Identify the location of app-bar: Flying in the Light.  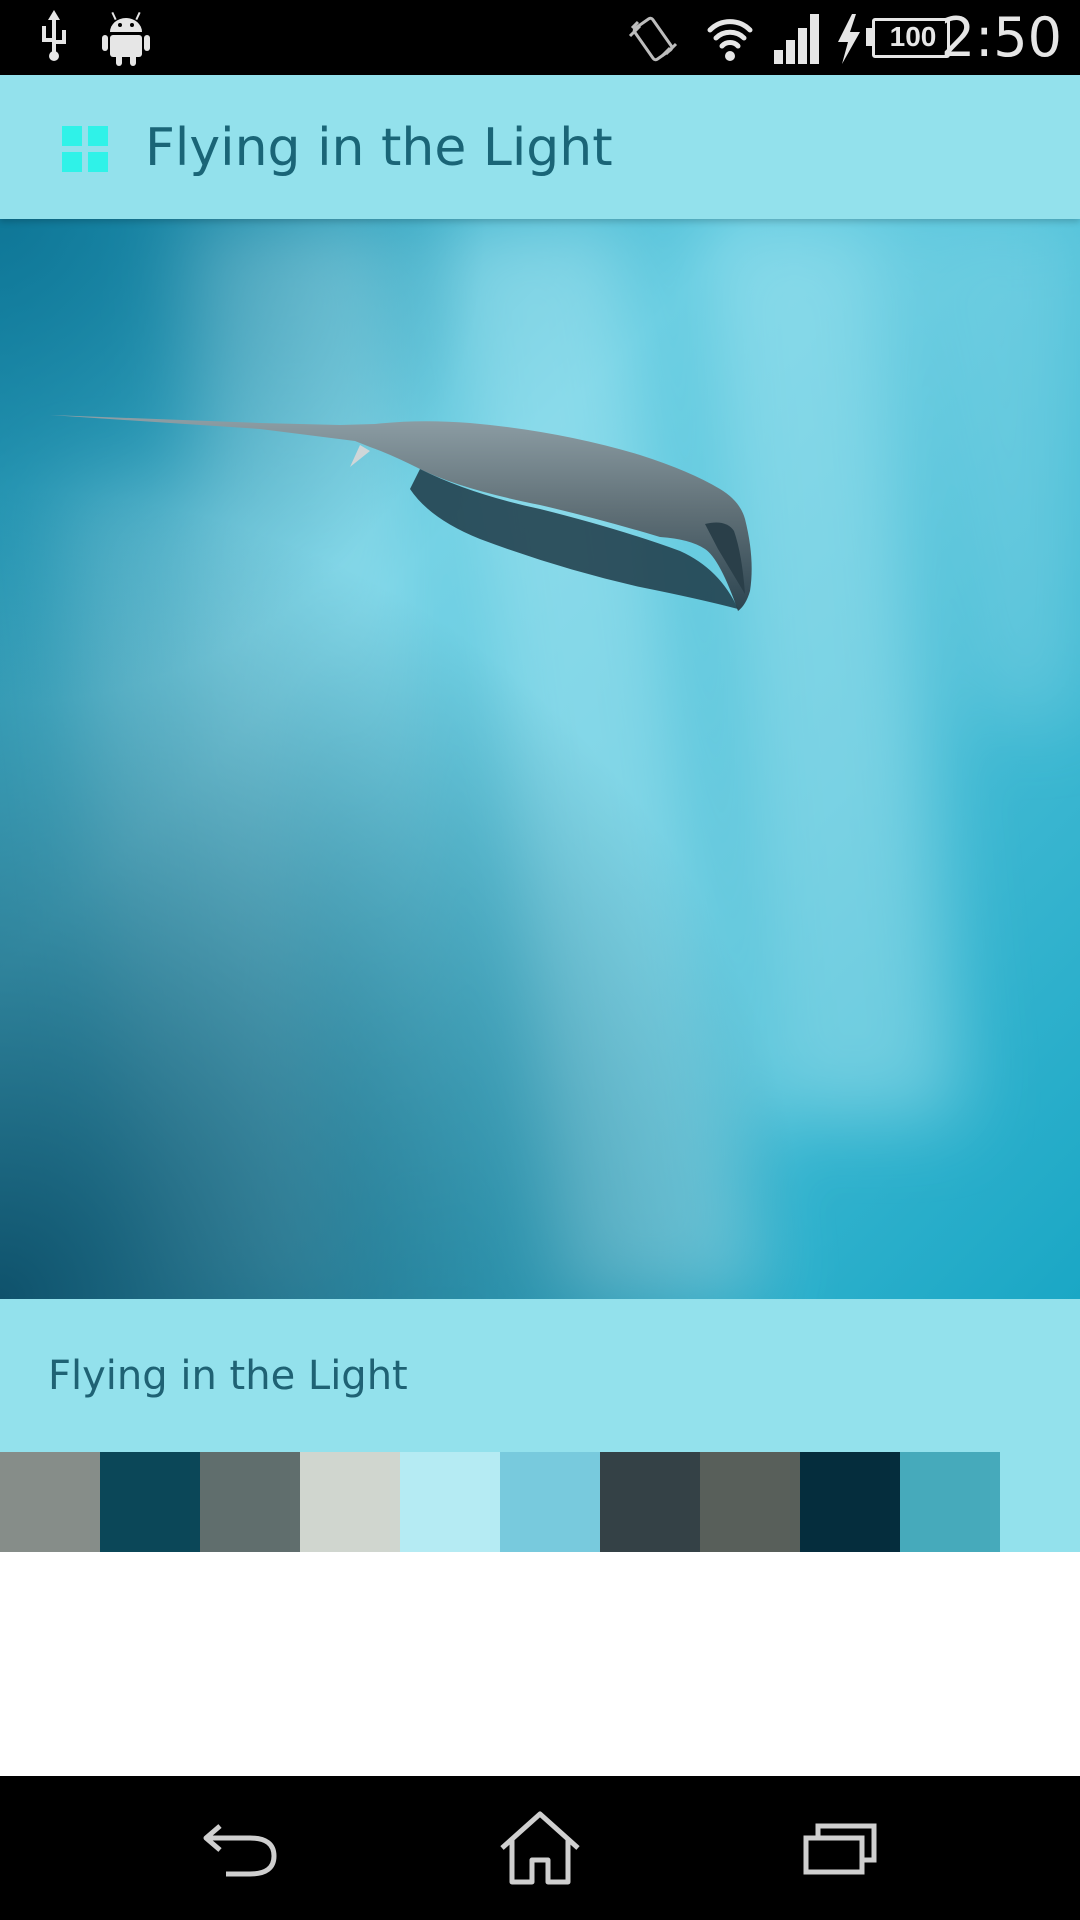
(540, 147).